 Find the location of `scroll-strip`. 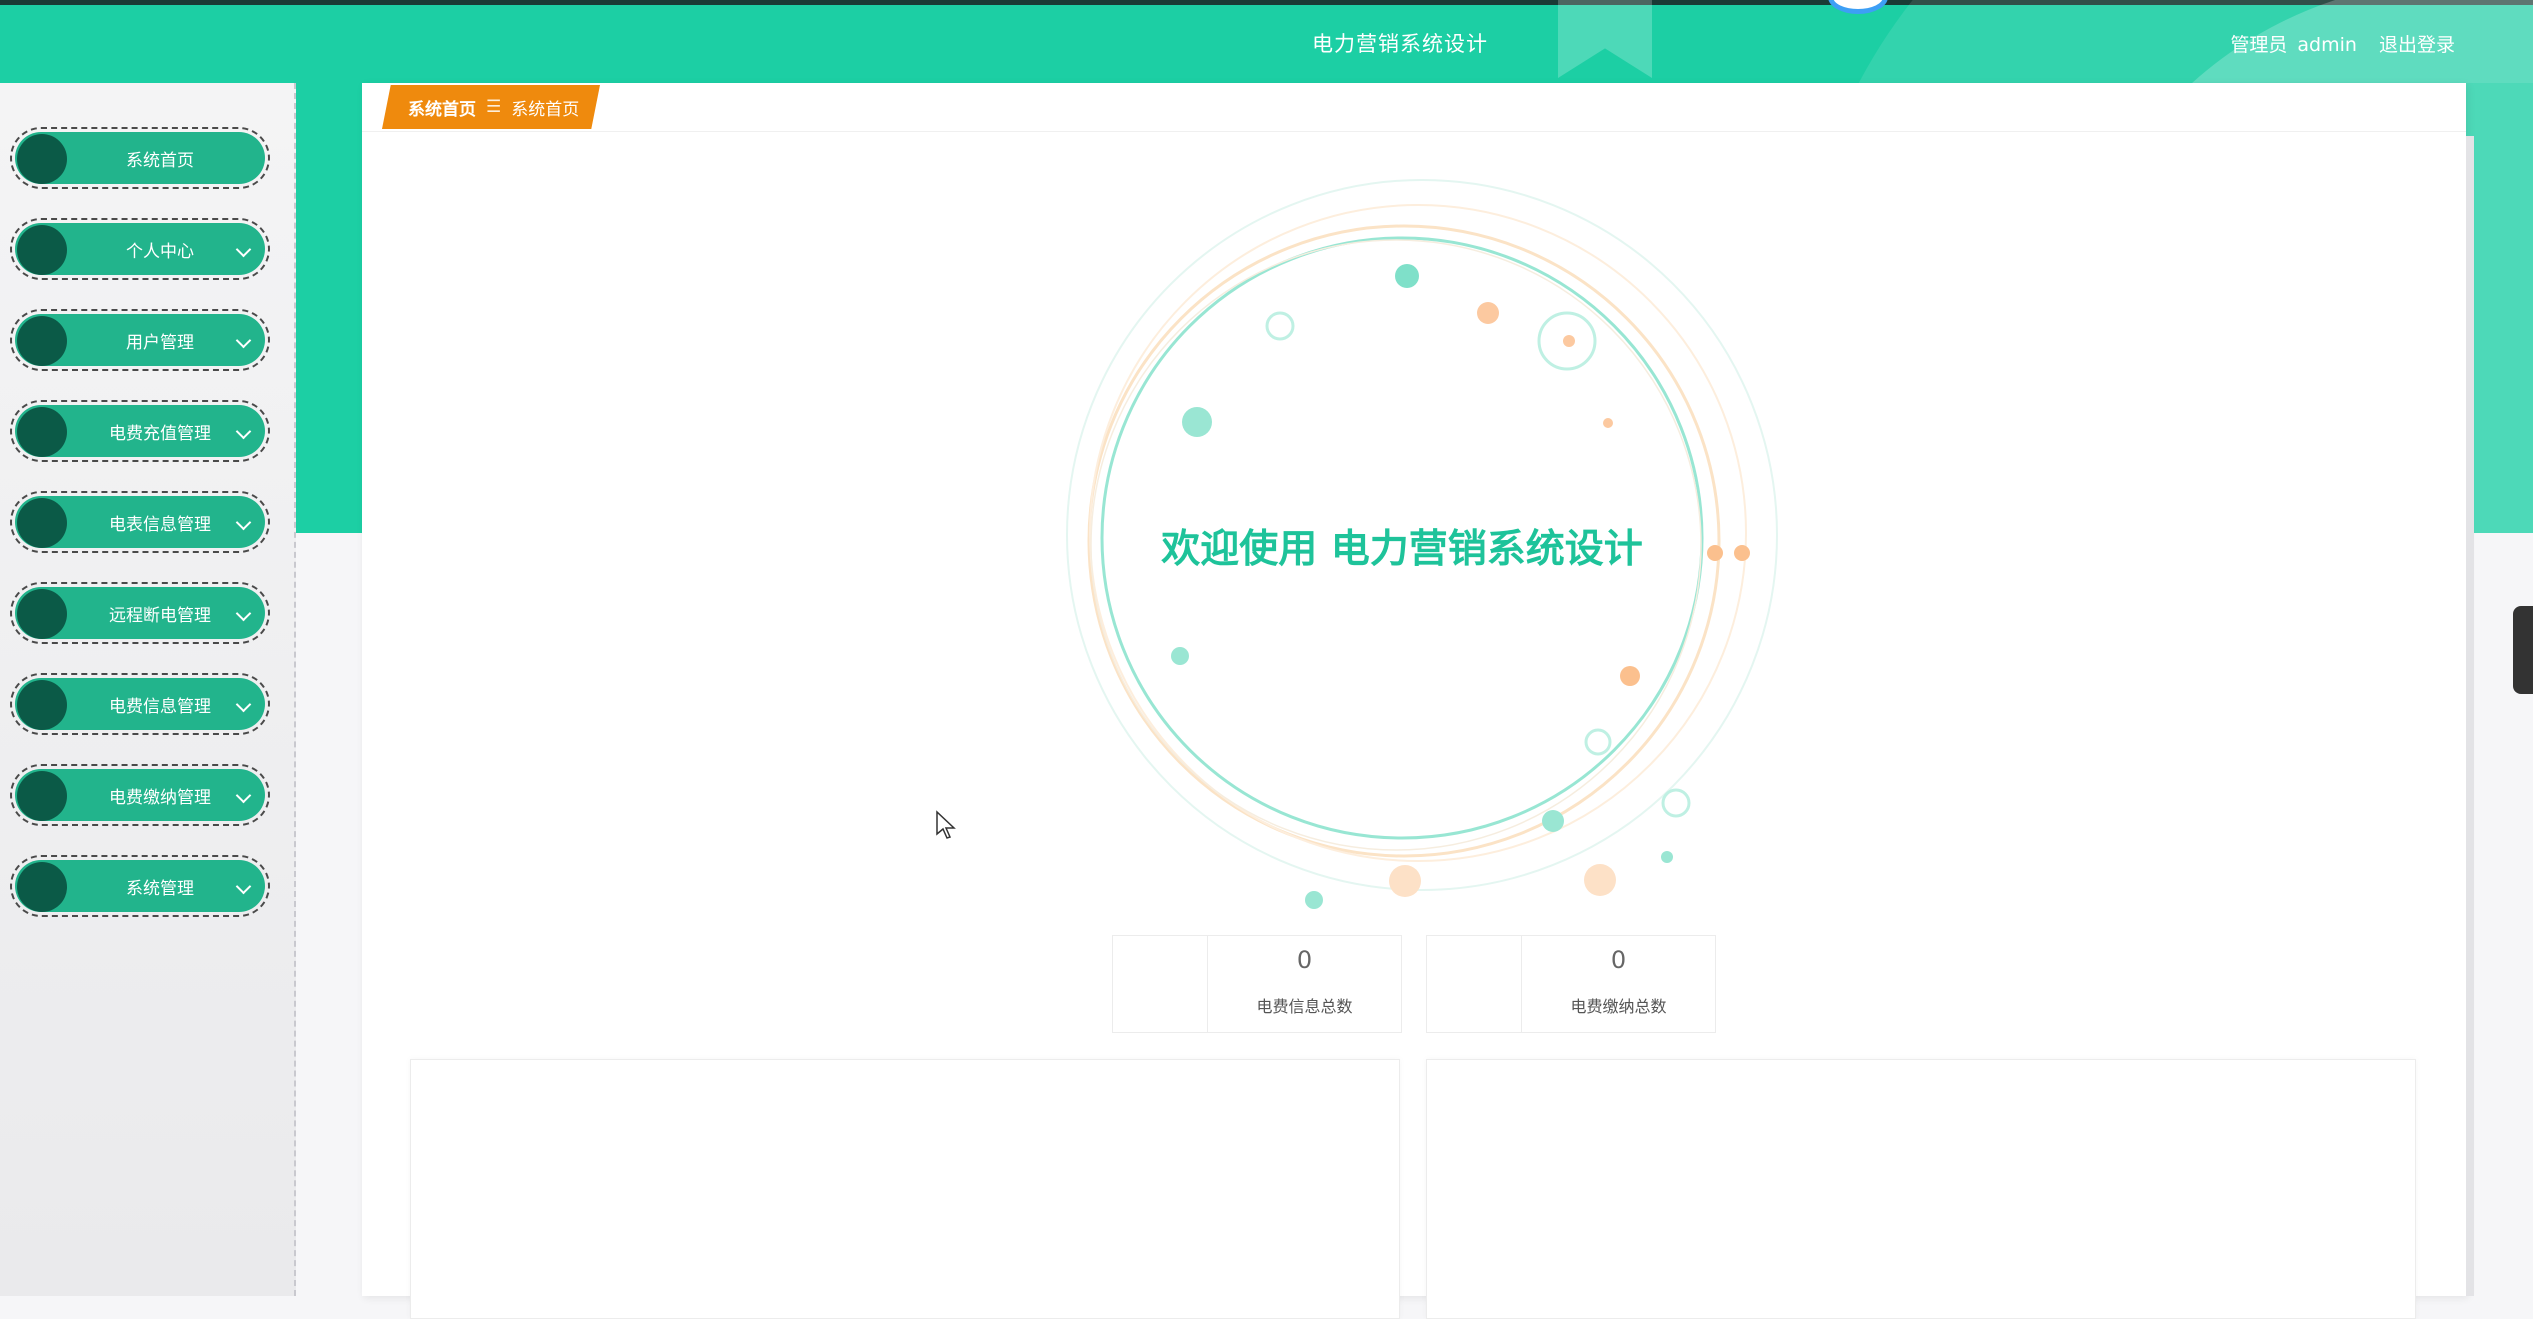

scroll-strip is located at coordinates (2470, 716).